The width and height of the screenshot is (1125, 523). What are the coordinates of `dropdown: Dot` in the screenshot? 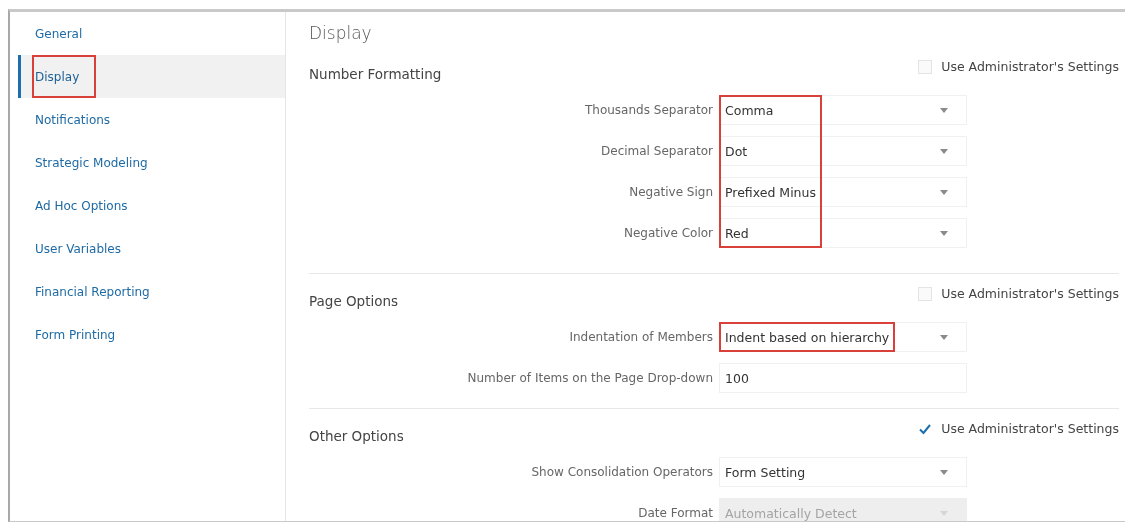 It's located at (843, 151).